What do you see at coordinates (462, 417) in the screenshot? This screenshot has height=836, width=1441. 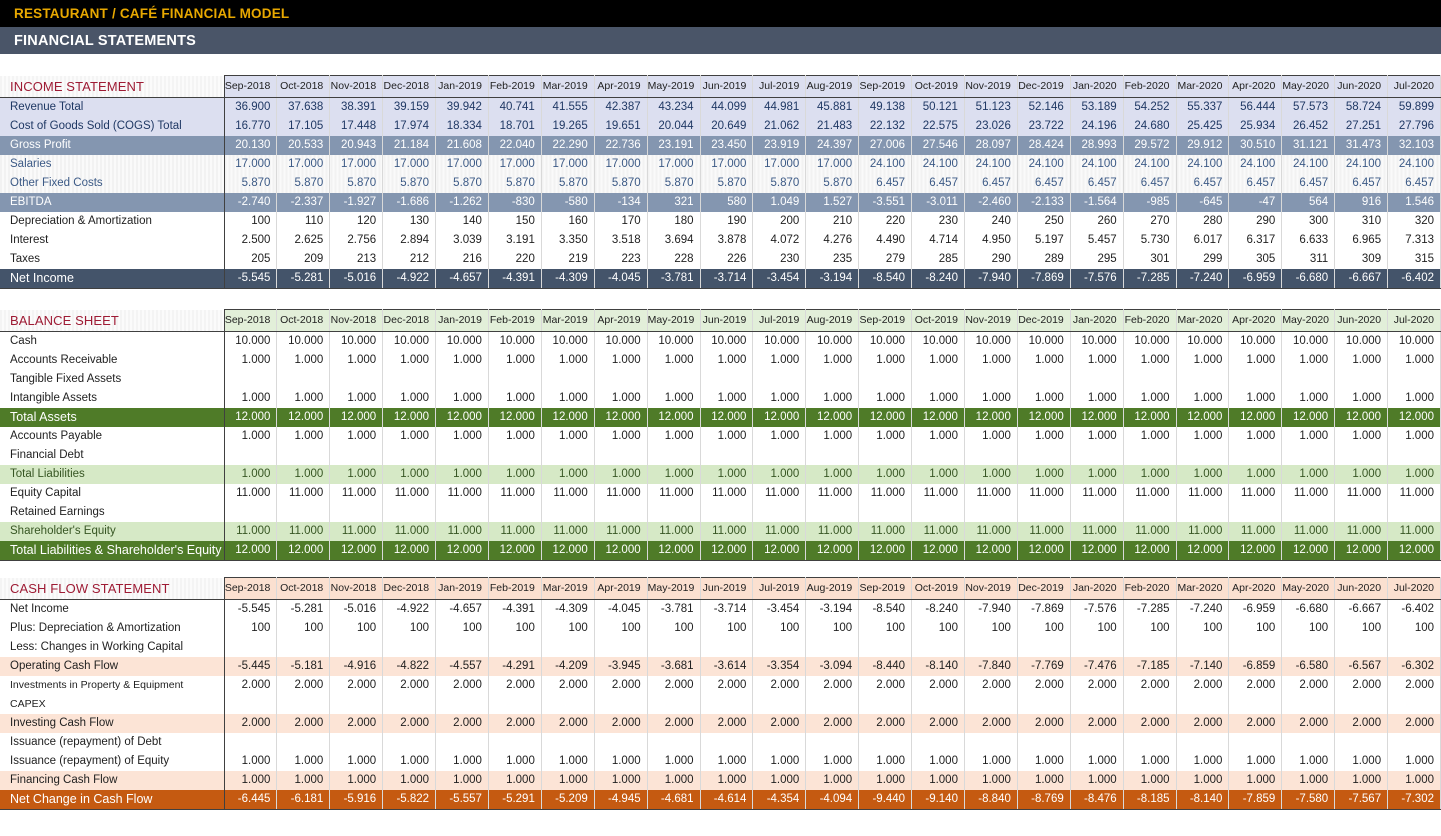 I see `cell-jan-2019: 12.000` at bounding box center [462, 417].